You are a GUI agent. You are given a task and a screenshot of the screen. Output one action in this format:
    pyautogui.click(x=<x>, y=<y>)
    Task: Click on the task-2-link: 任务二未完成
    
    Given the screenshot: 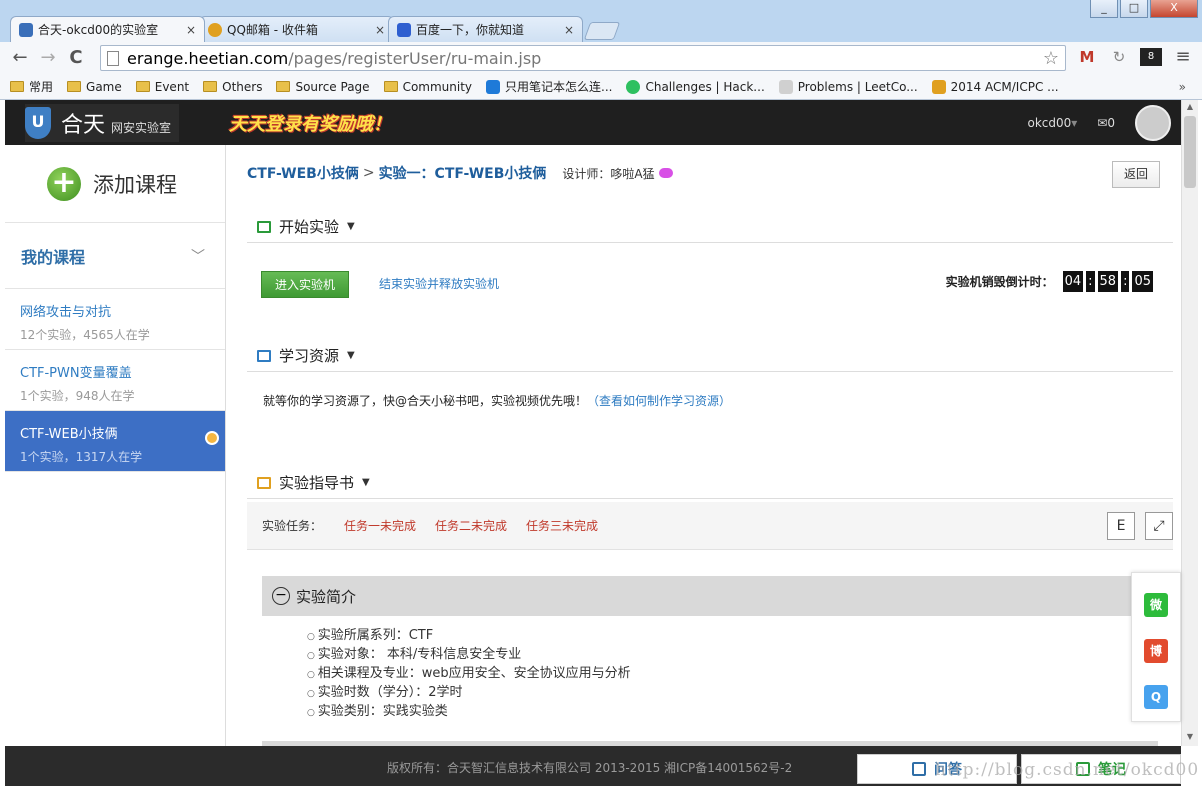 What is the action you would take?
    pyautogui.click(x=471, y=525)
    